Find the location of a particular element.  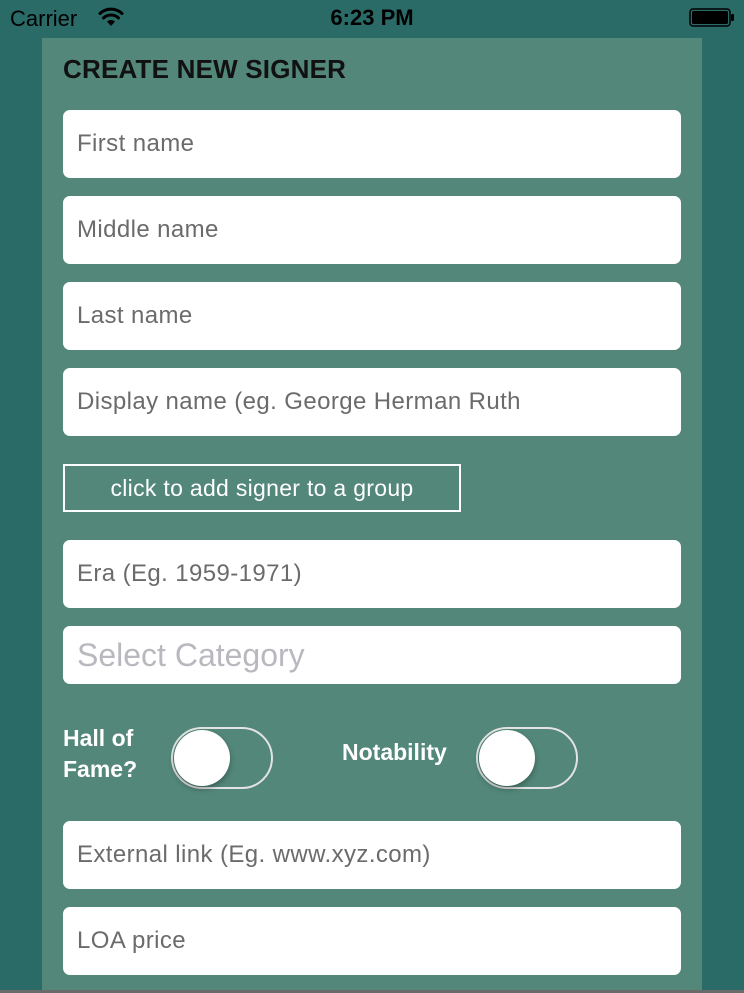

hall-of-fame-toggle is located at coordinates (222, 758).